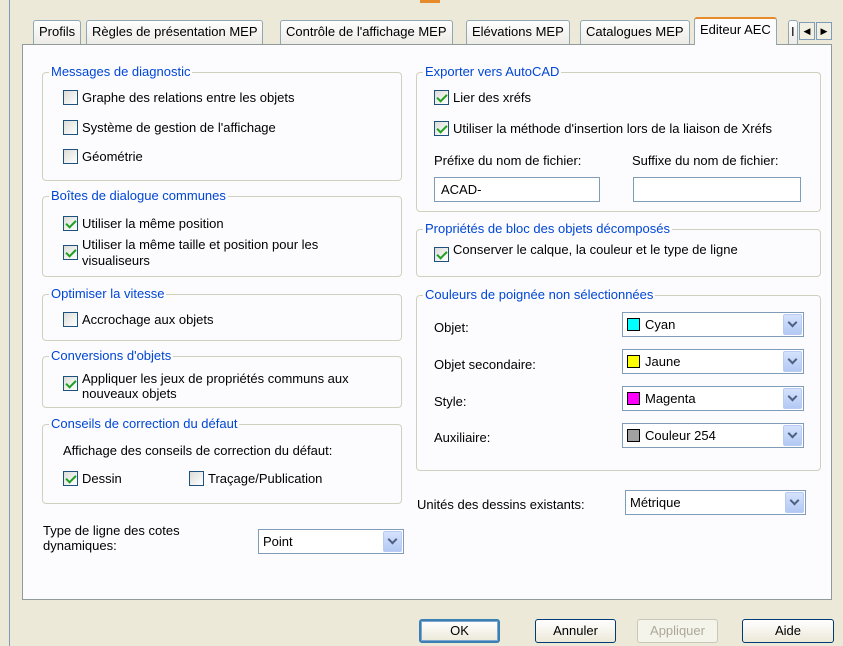 The width and height of the screenshot is (843, 646). Describe the element at coordinates (451, 327) in the screenshot. I see `grip-object-label: Objet:` at that location.